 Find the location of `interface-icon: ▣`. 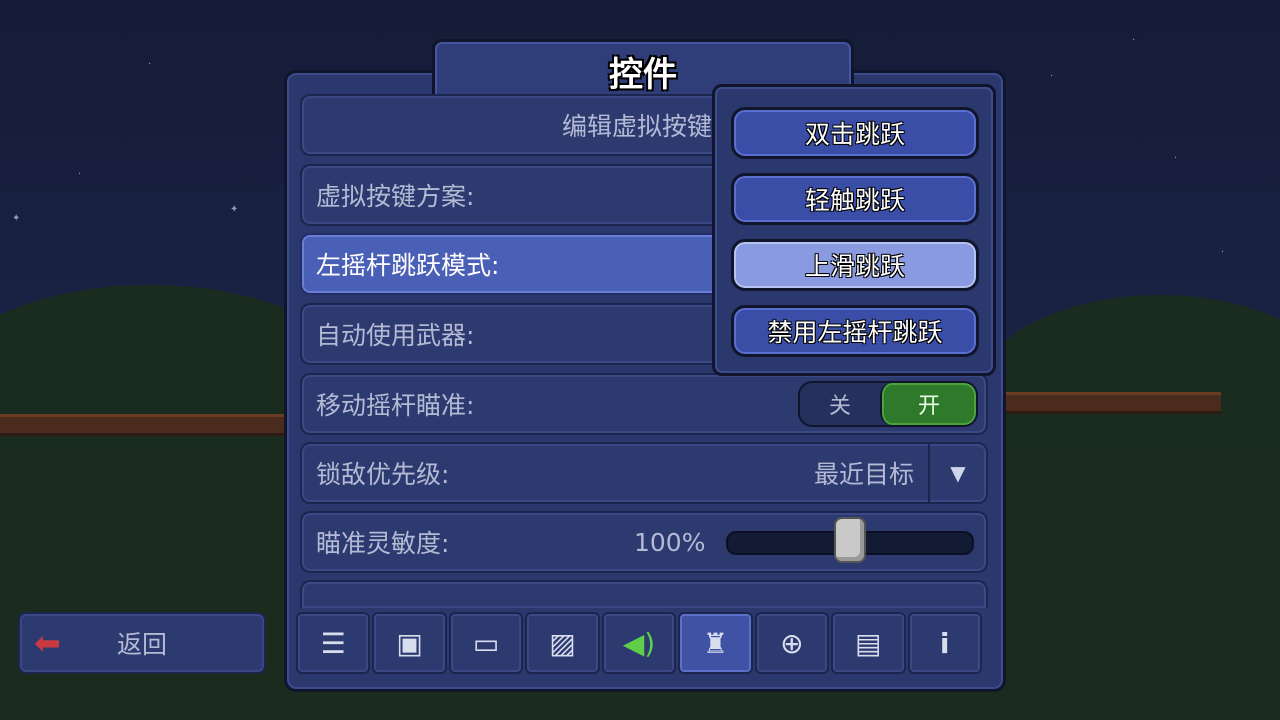

interface-icon: ▣ is located at coordinates (409, 643).